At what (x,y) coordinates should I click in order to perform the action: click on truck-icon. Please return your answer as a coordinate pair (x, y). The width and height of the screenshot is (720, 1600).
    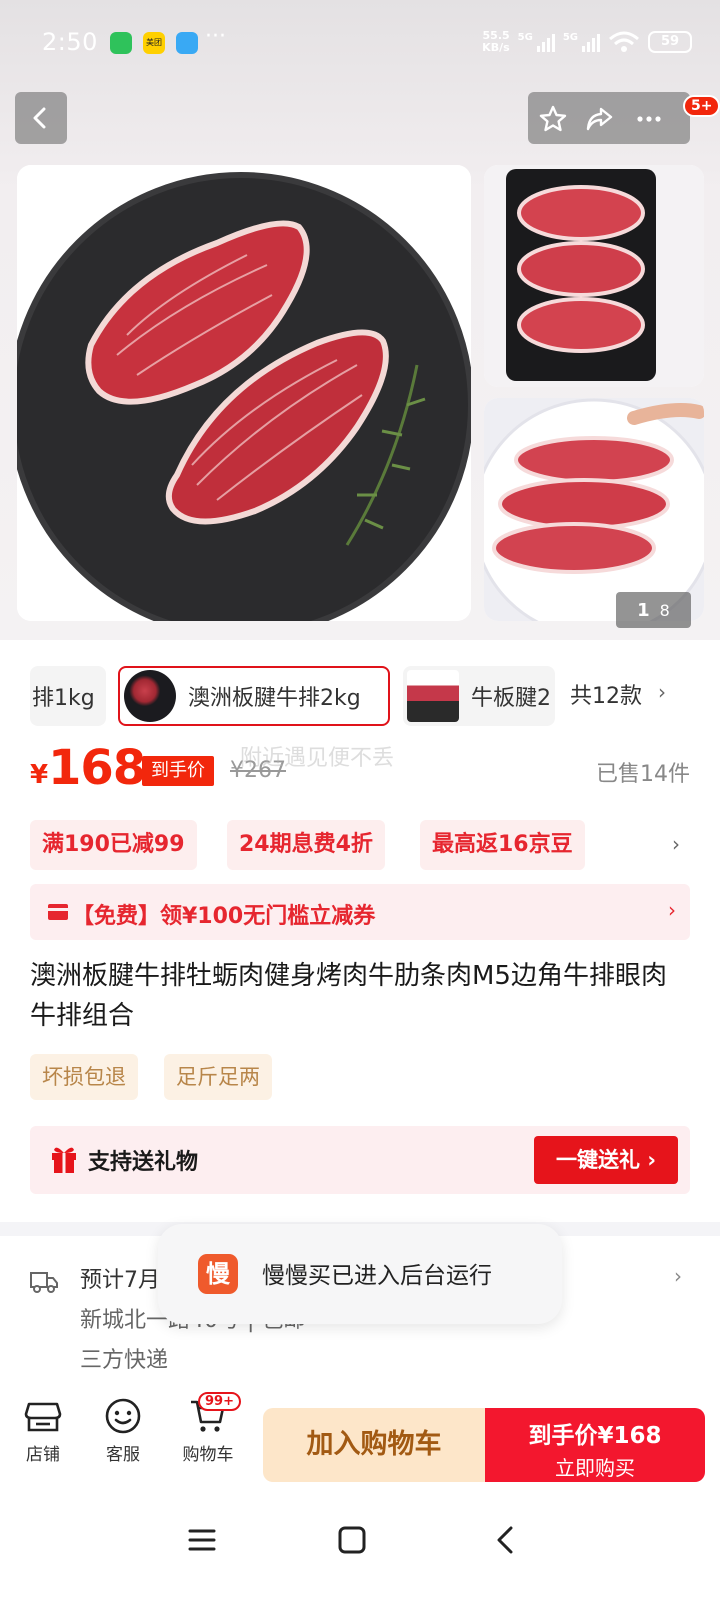
    Looking at the image, I should click on (44, 1282).